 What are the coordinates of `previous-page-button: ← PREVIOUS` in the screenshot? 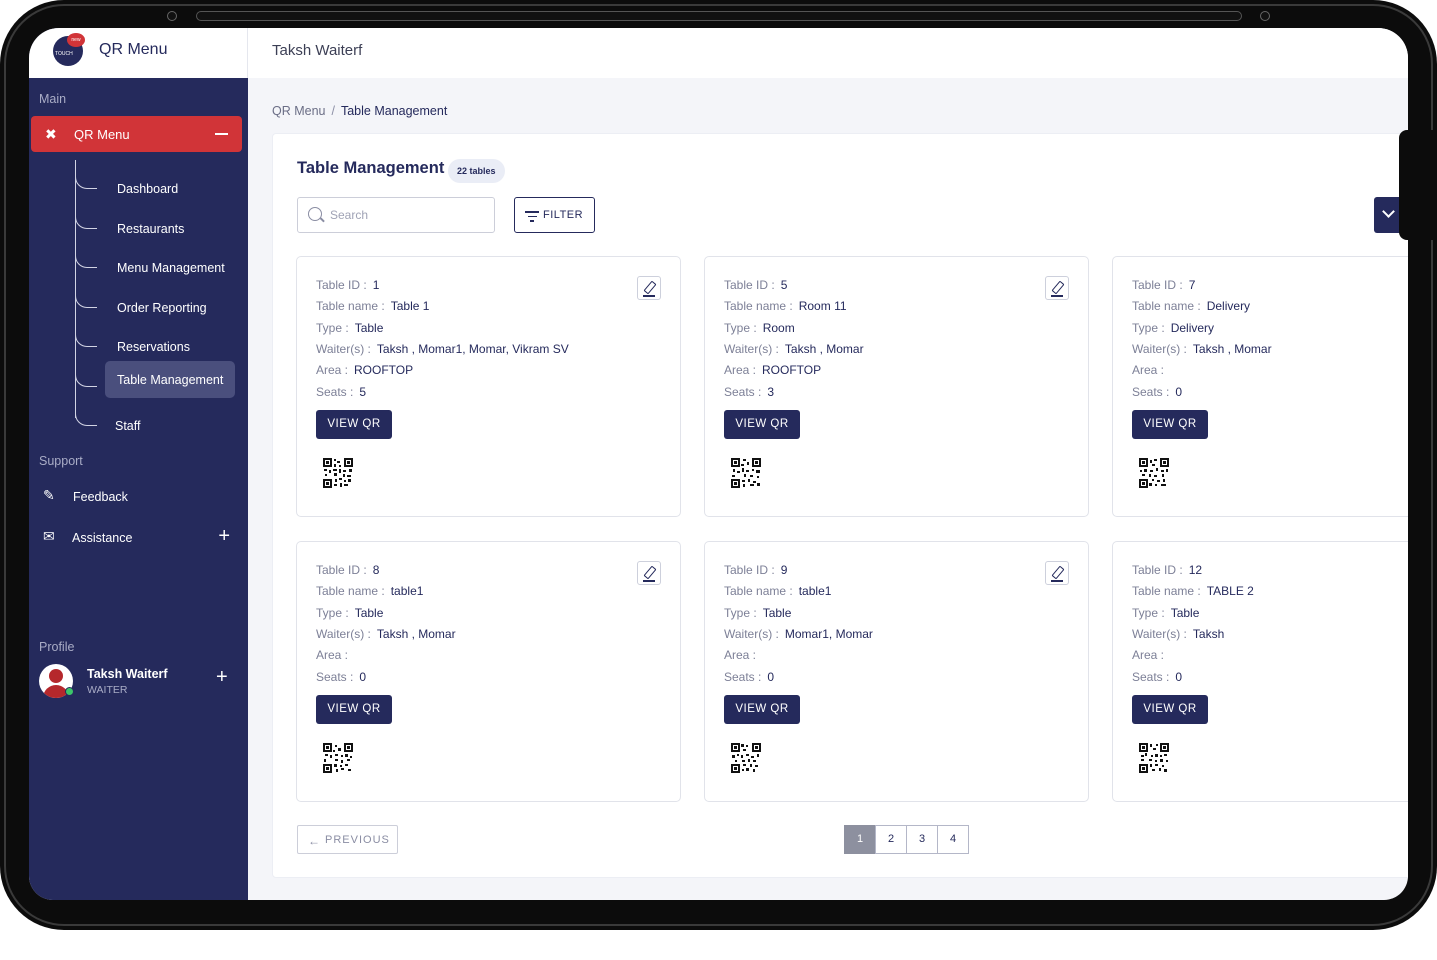 It's located at (347, 839).